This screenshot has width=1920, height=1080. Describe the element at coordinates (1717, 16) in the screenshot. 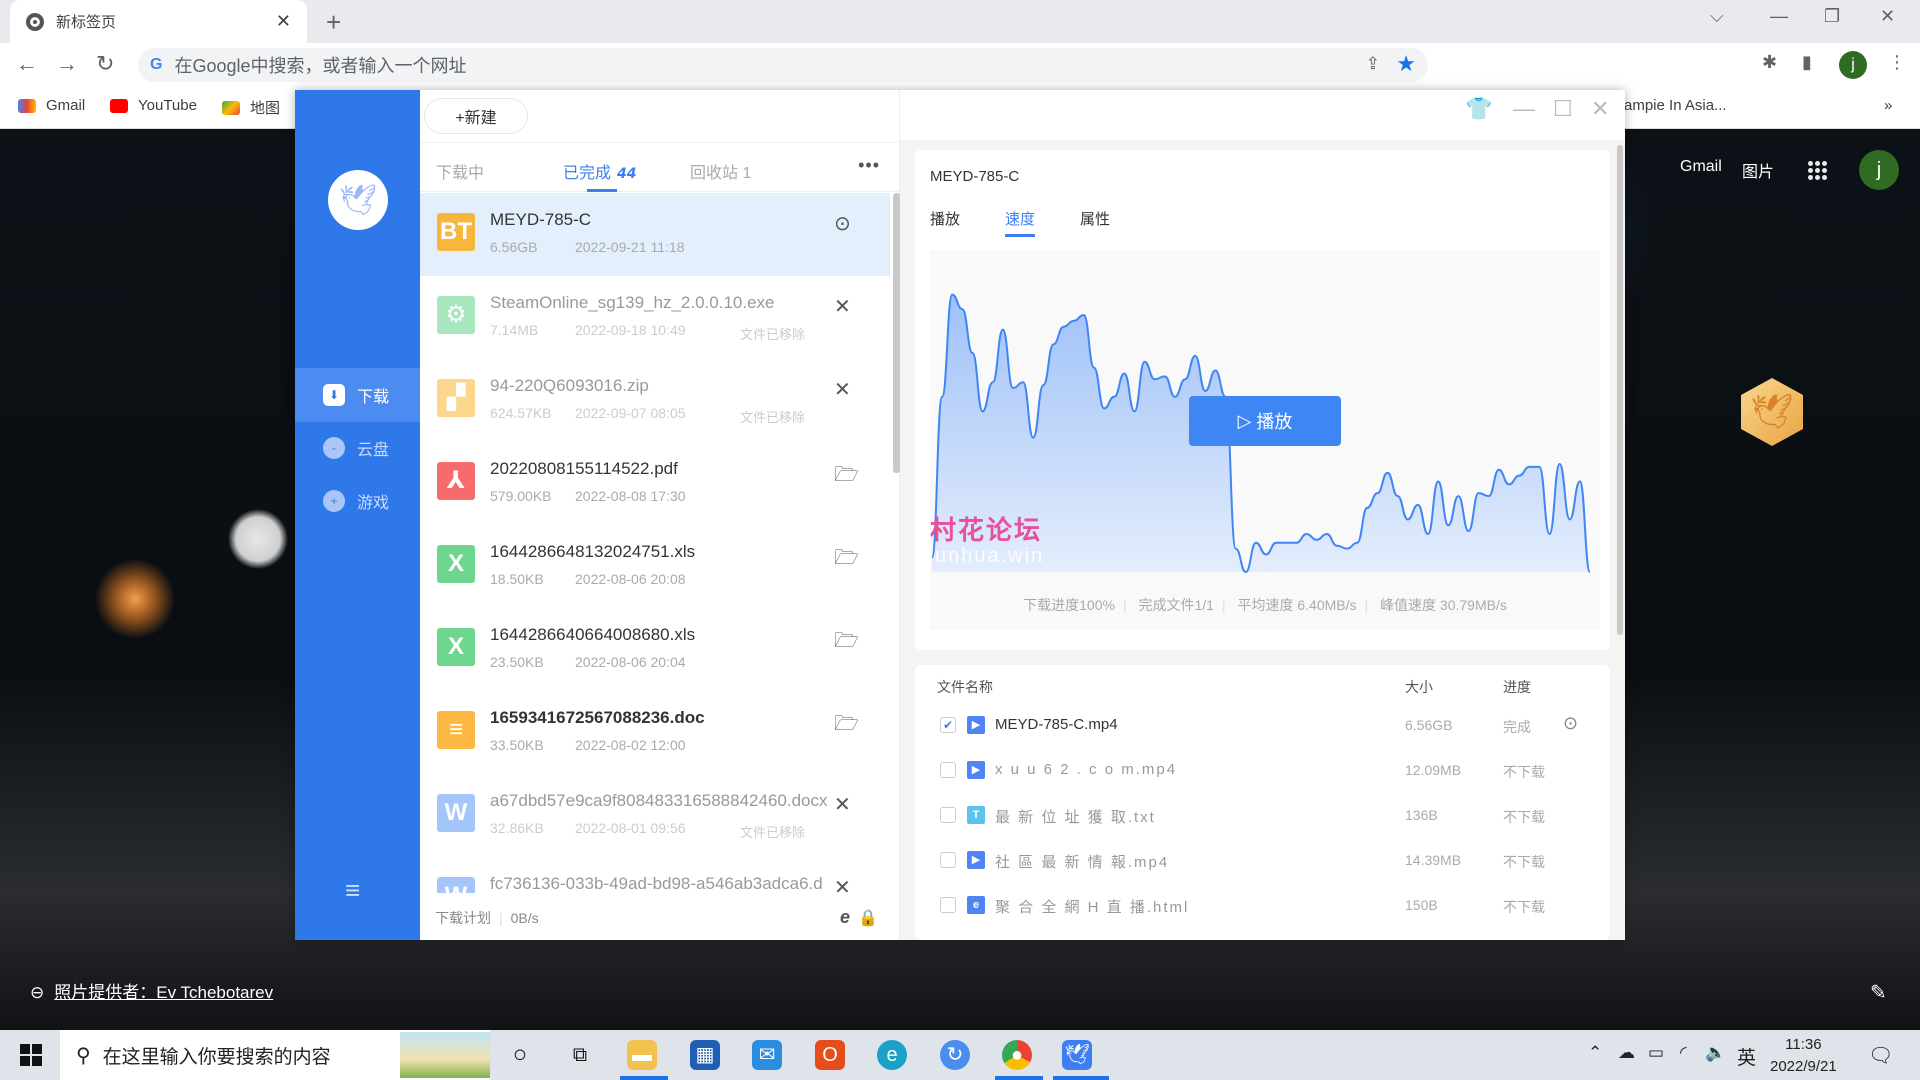

I see `tab-search-icon: ⌵` at that location.